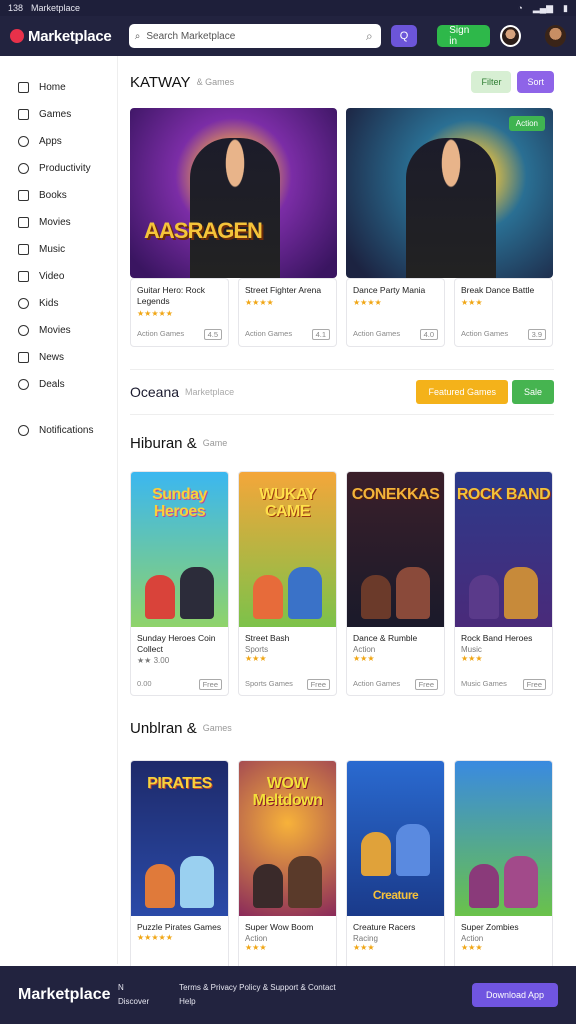  I want to click on banner-badge: Action, so click(526, 123).